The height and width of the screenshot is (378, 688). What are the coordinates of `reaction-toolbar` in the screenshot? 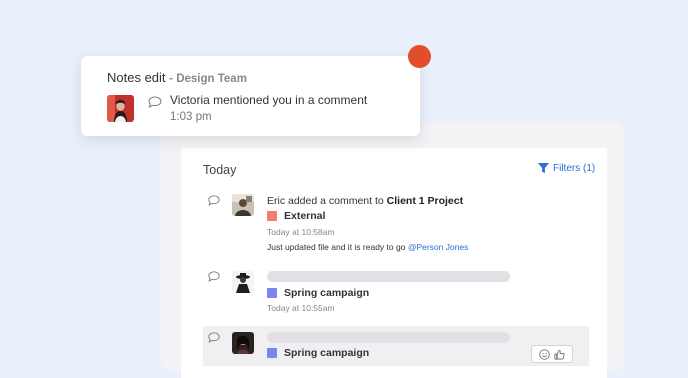 It's located at (552, 354).